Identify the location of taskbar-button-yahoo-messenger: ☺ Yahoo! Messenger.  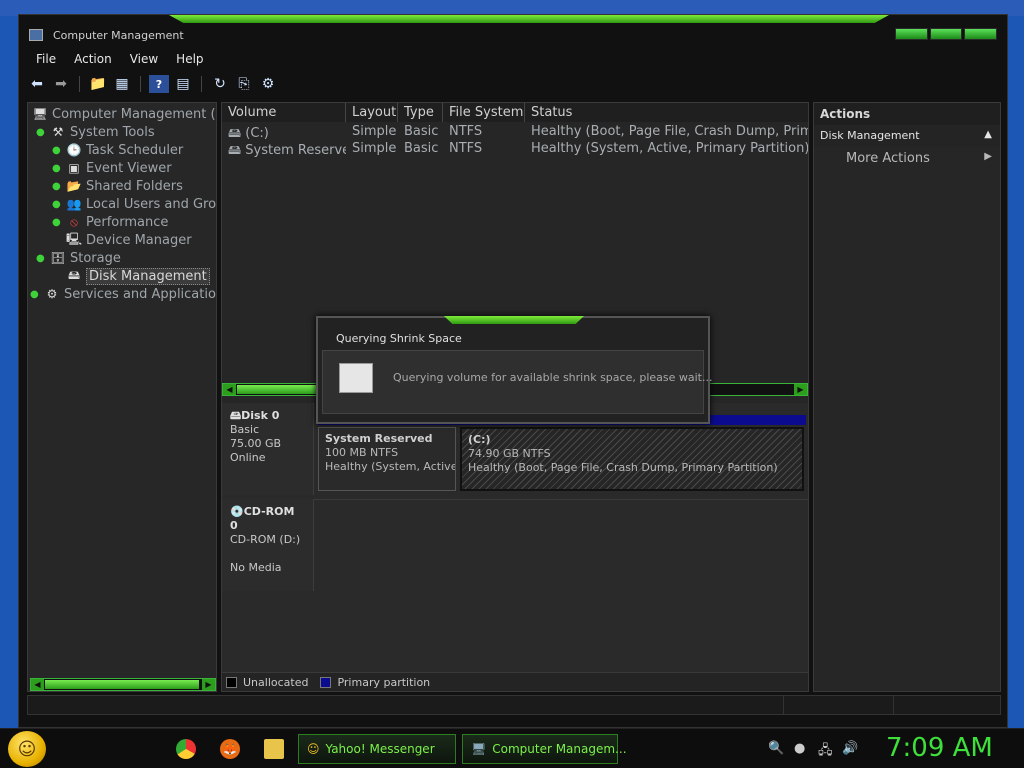
(377, 749).